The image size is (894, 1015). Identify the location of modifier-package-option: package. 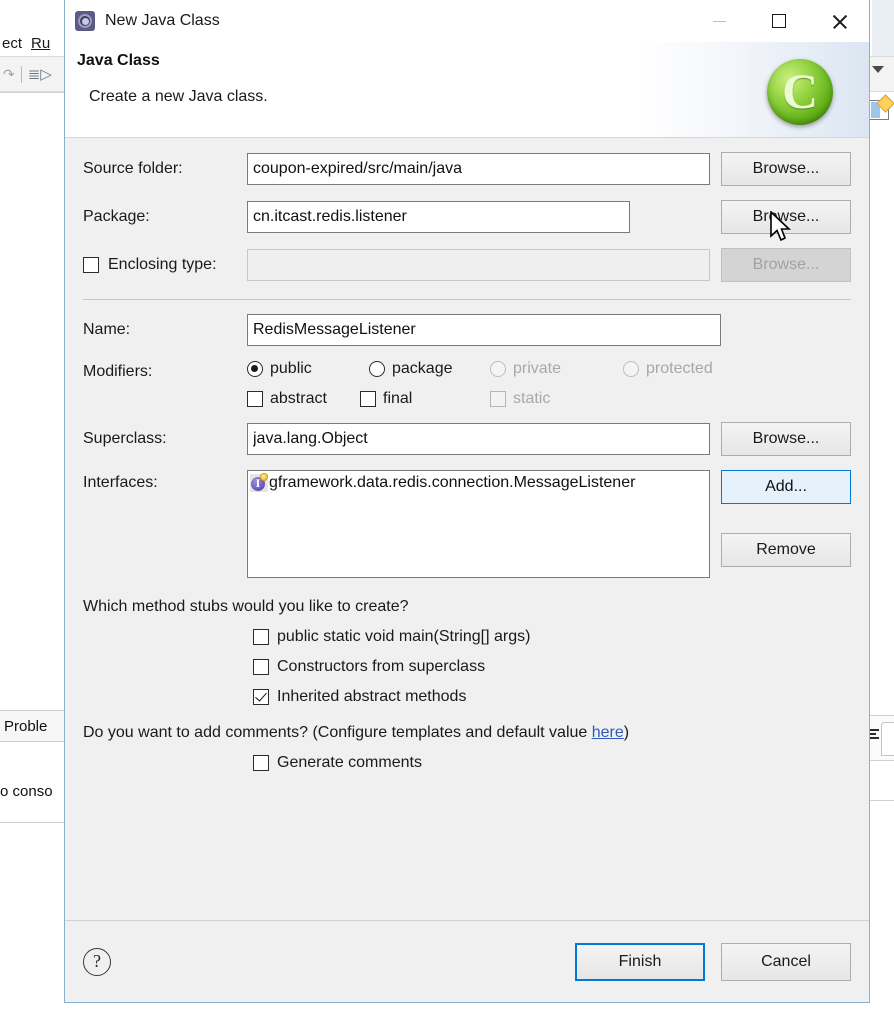
(429, 369).